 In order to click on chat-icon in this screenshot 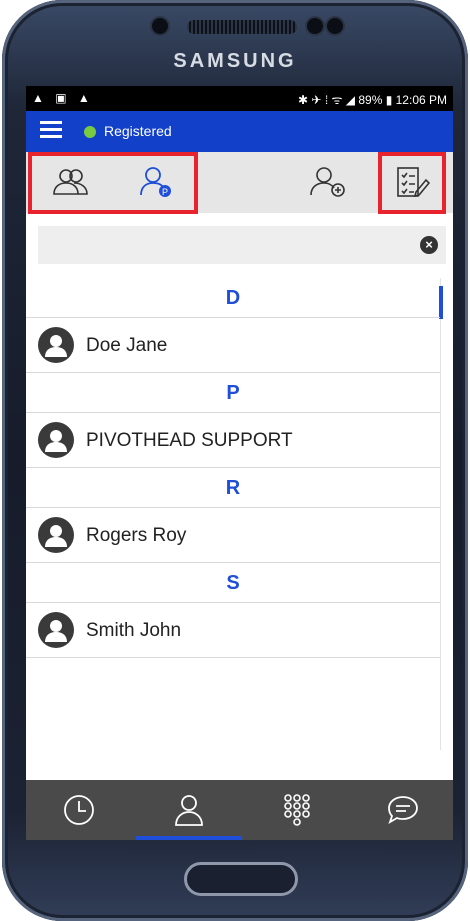, I will do `click(401, 810)`.